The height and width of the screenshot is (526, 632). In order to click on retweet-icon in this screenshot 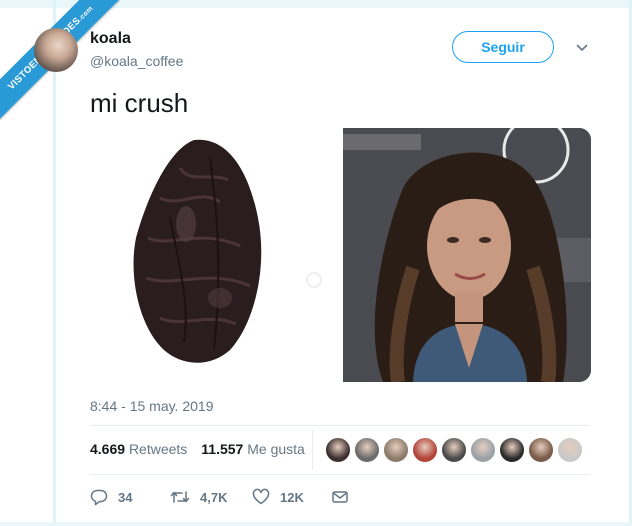, I will do `click(180, 497)`.